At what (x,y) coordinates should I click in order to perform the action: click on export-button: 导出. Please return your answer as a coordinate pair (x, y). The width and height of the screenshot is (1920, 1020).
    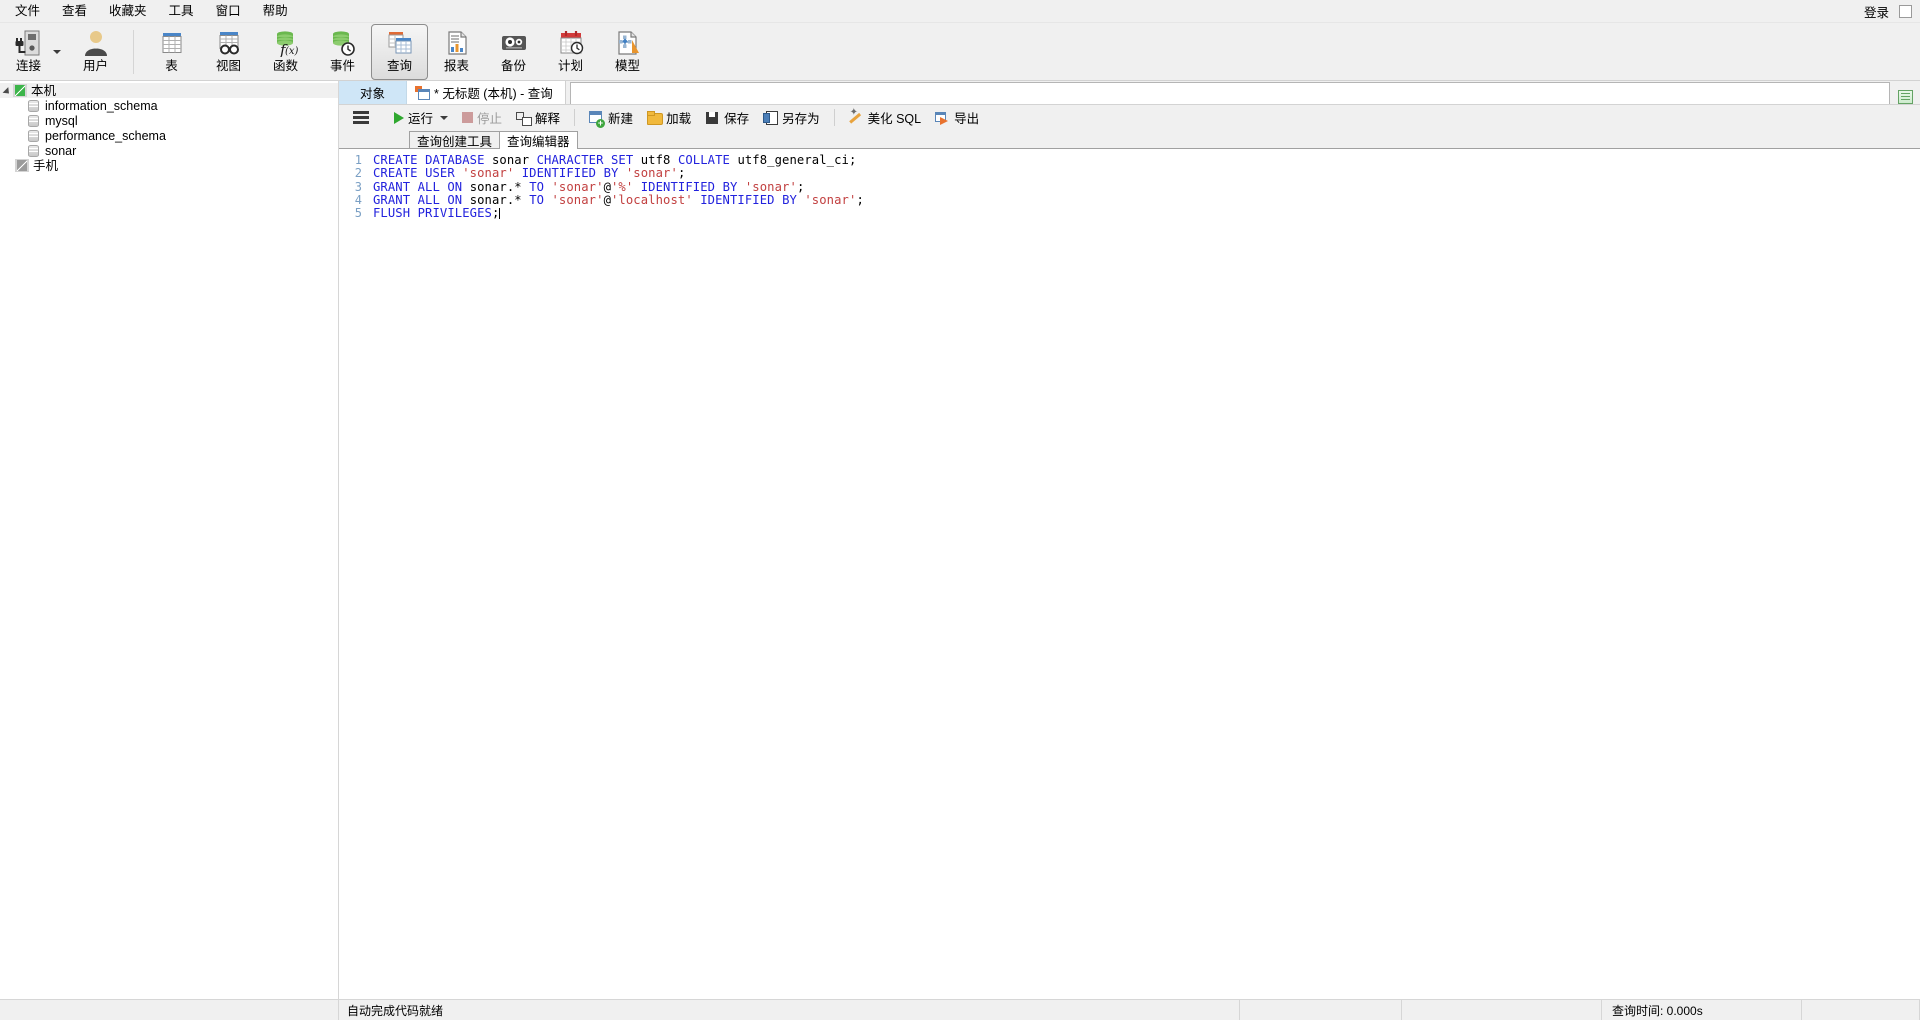
    Looking at the image, I should click on (957, 118).